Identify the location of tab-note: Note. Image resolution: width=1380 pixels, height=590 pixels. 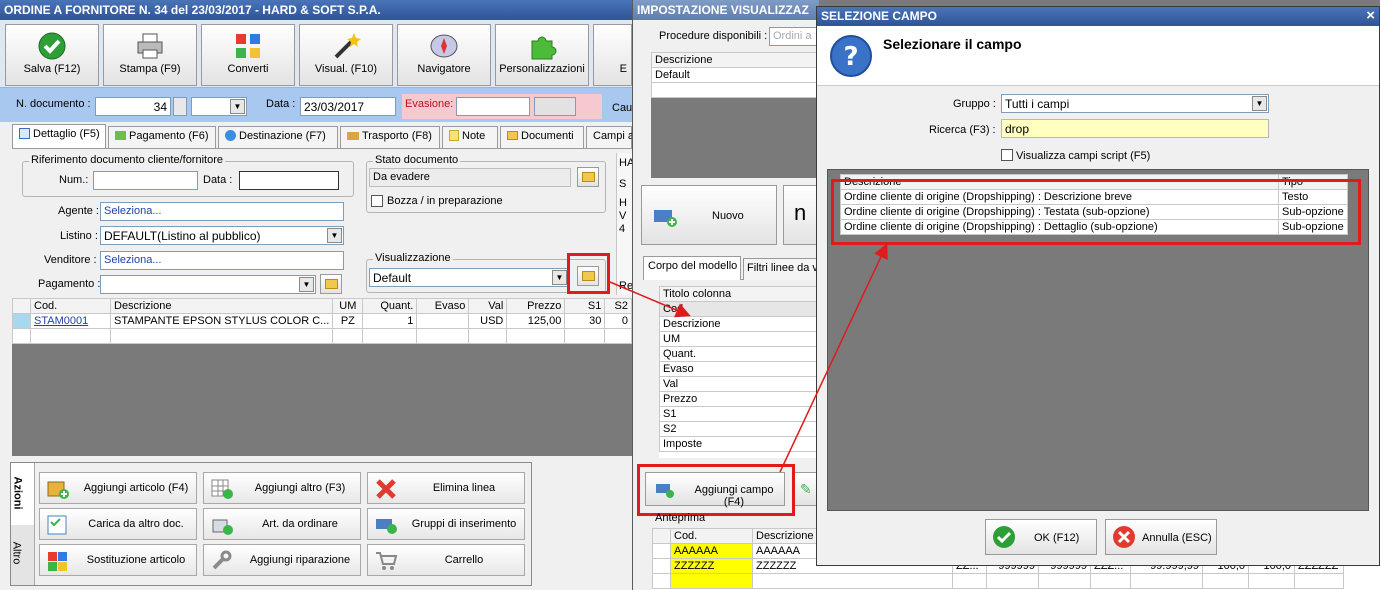
(470, 137).